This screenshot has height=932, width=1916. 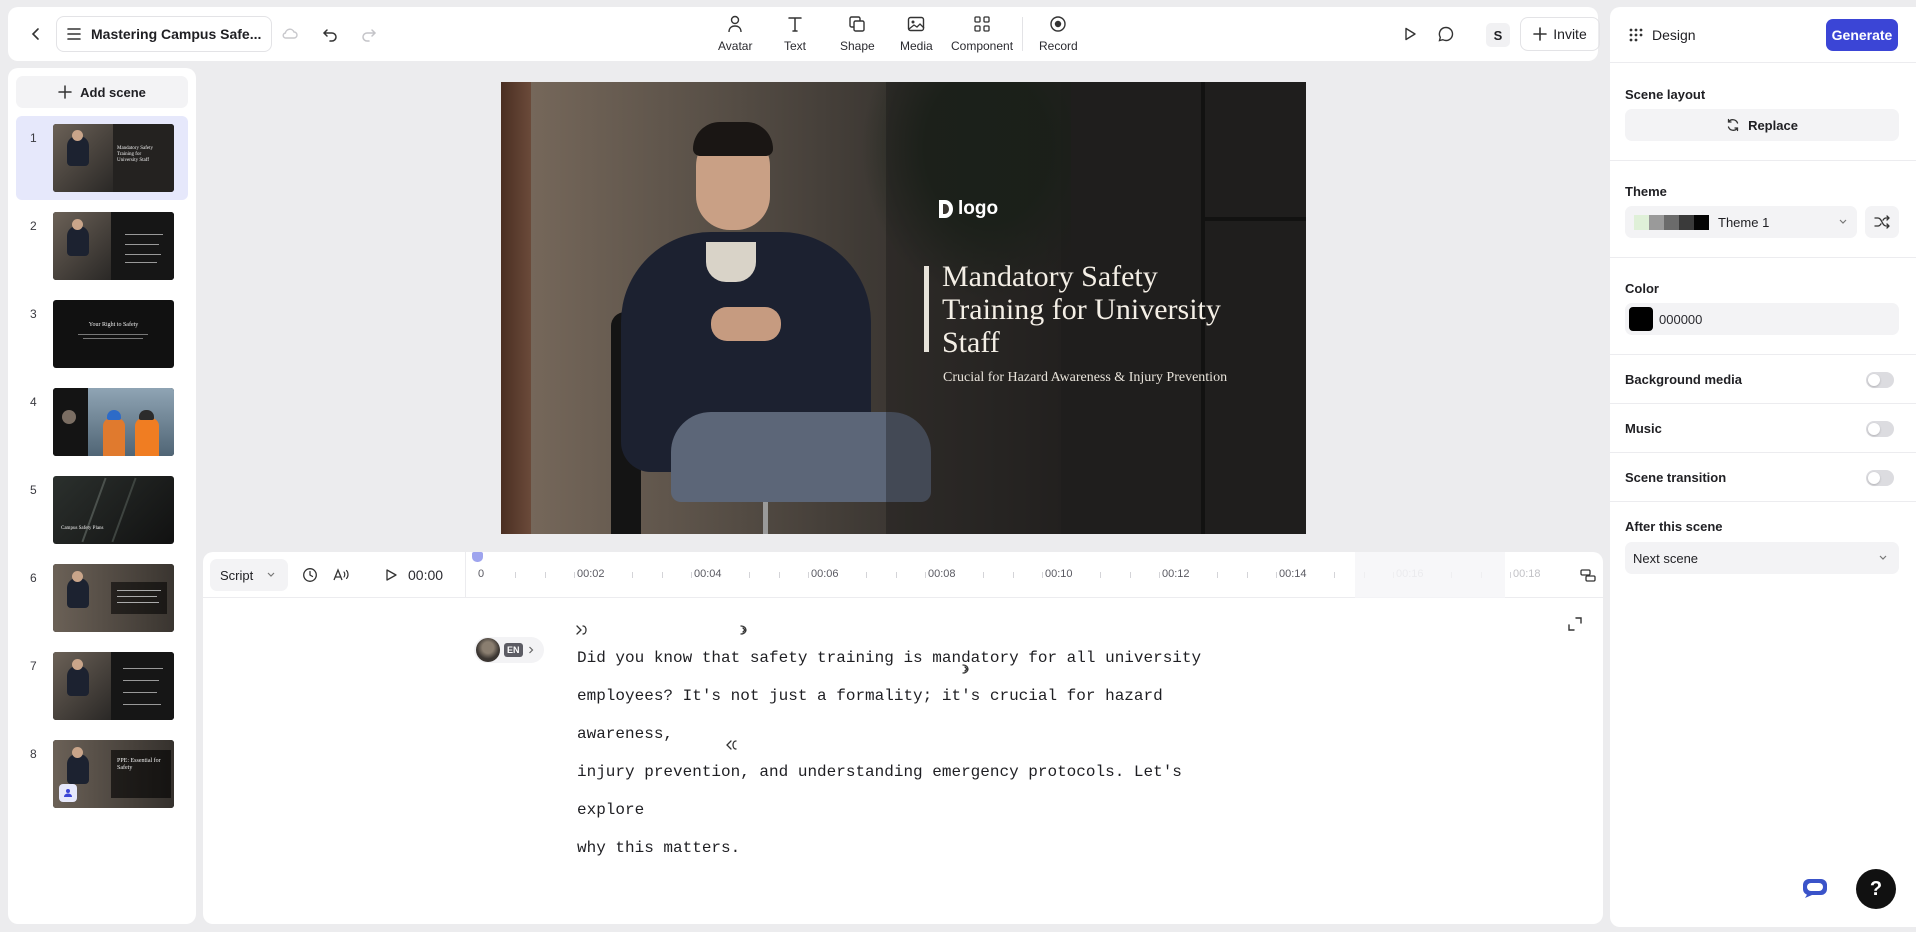 What do you see at coordinates (36, 34) in the screenshot?
I see `back-button` at bounding box center [36, 34].